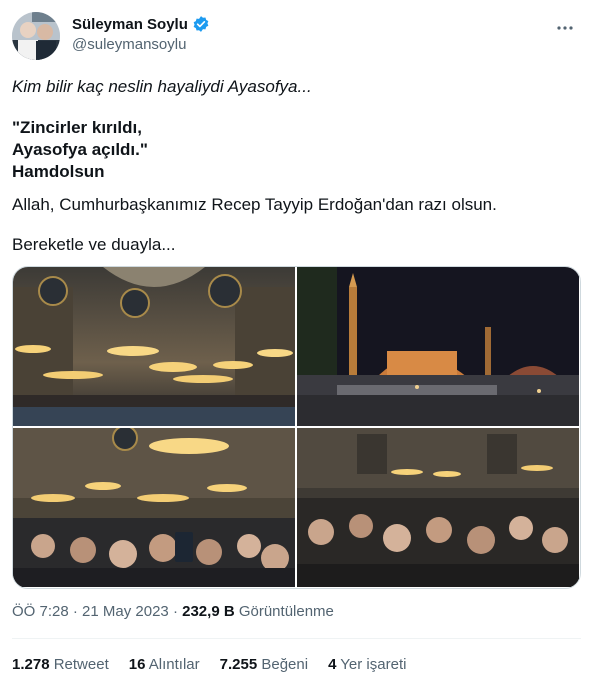 The image size is (593, 680). Describe the element at coordinates (208, 611) in the screenshot. I see `views-count: 232,9 B` at that location.